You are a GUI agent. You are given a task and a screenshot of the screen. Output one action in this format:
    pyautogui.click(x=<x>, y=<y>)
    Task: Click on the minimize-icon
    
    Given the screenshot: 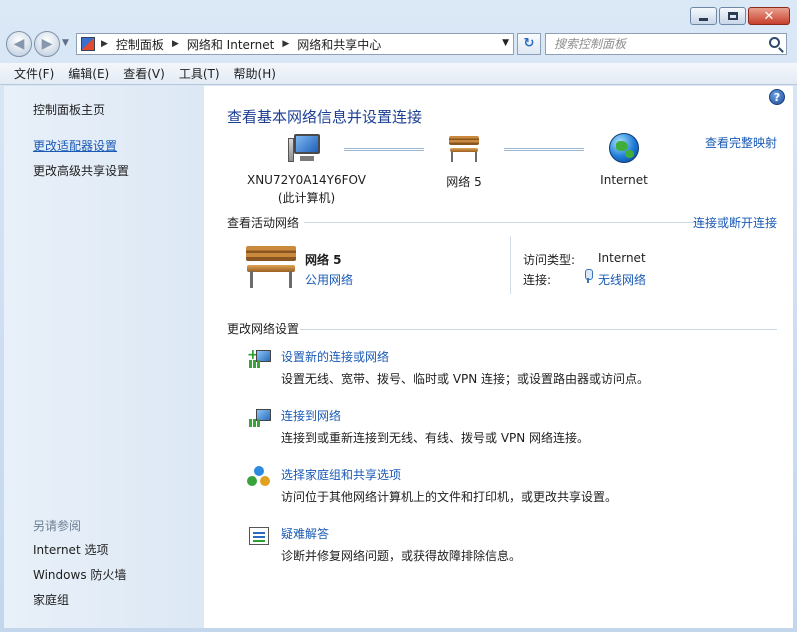 What is the action you would take?
    pyautogui.click(x=703, y=19)
    